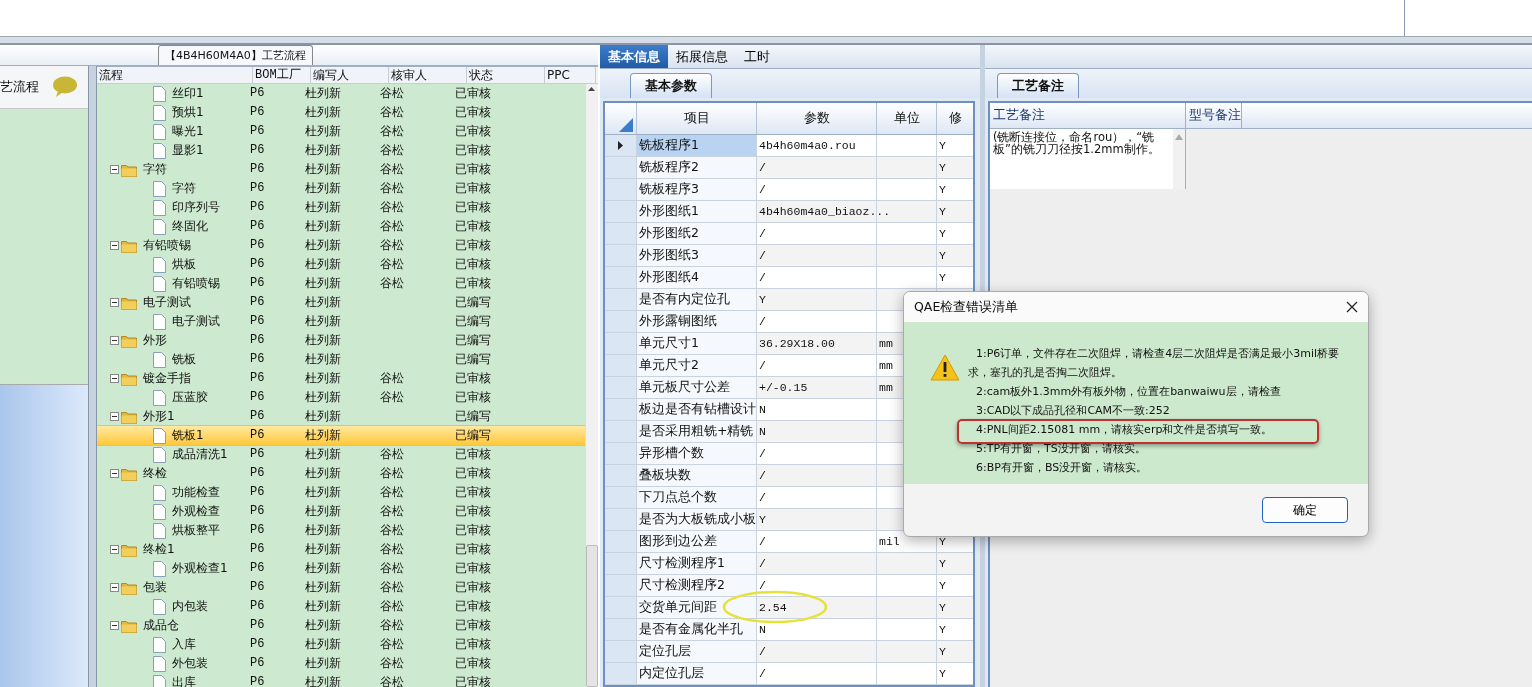 This screenshot has width=1532, height=687. Describe the element at coordinates (789, 256) in the screenshot. I see `table-row: 外形图纸3 / Y` at that location.